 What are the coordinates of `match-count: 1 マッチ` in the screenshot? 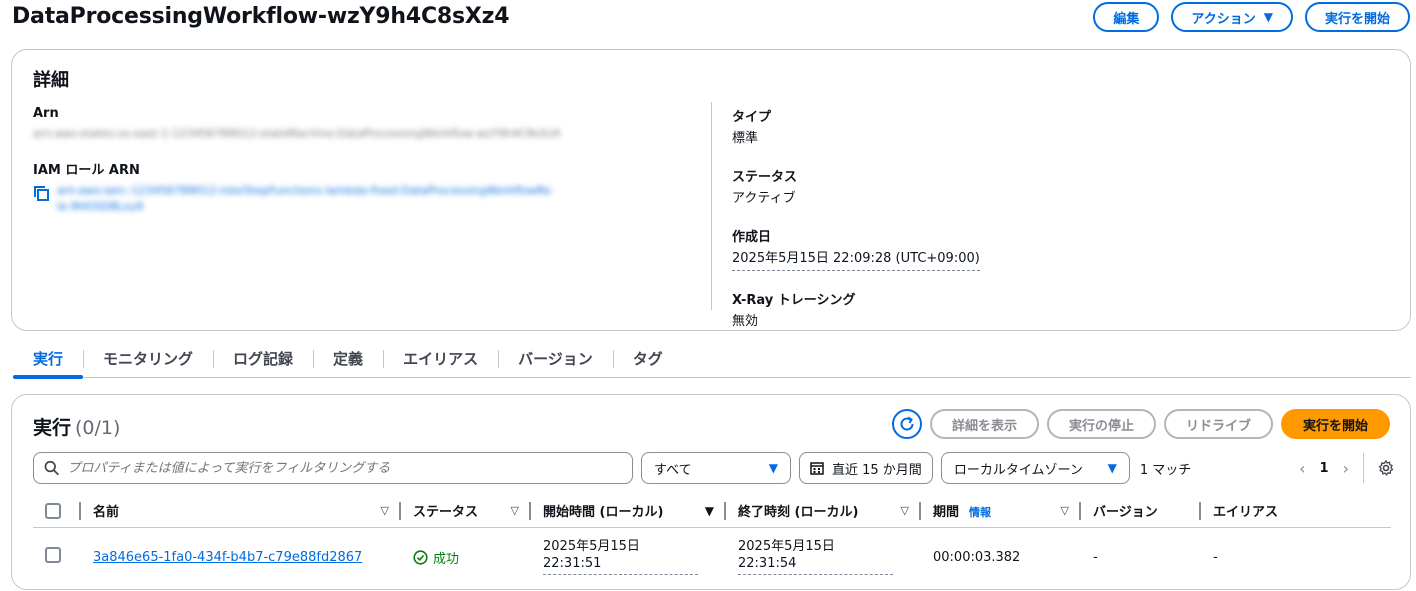 It's located at (1165, 470).